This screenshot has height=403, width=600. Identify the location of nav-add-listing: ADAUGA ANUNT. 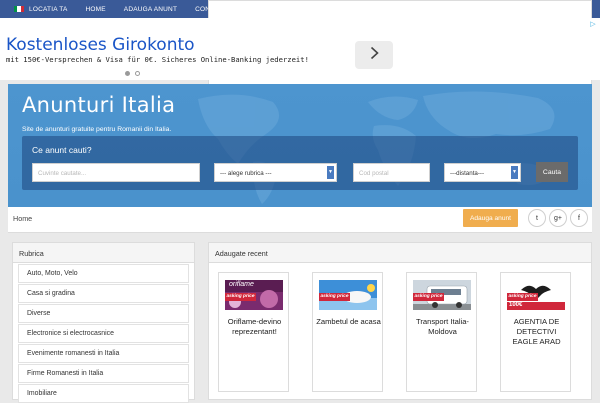
(150, 9).